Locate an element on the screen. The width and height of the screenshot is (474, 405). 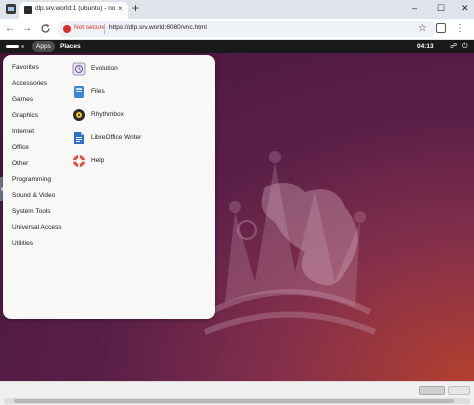
close-window-button: ✕ is located at coordinates (465, 8).